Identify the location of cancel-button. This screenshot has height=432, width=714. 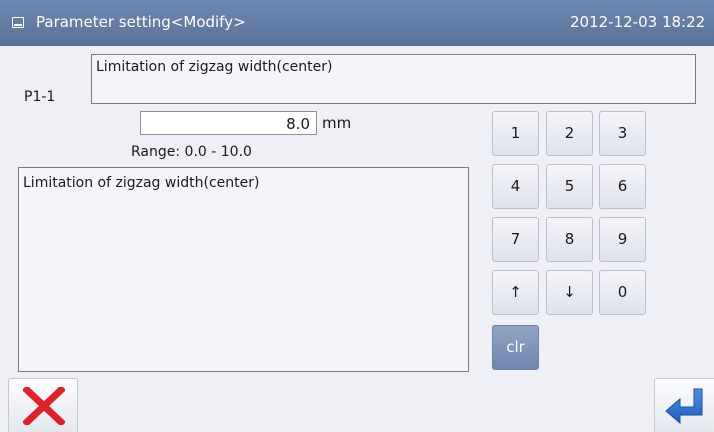
(43, 405).